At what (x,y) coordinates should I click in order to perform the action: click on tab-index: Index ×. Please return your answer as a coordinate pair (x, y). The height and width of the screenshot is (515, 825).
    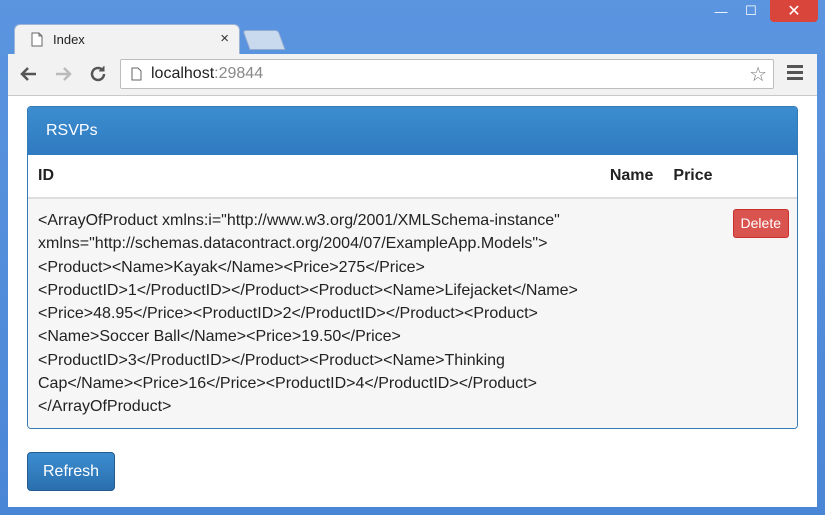
    Looking at the image, I should click on (127, 39).